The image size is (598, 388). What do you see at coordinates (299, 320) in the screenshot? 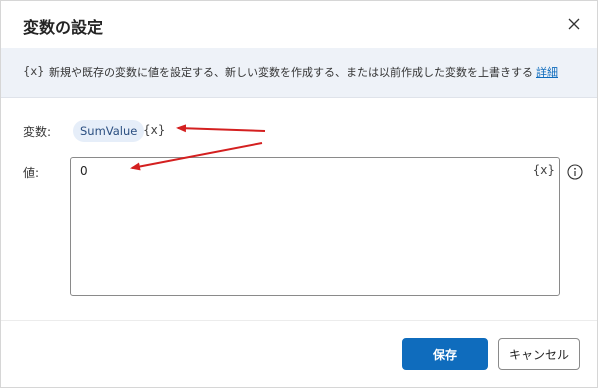
I see `footer-divider` at bounding box center [299, 320].